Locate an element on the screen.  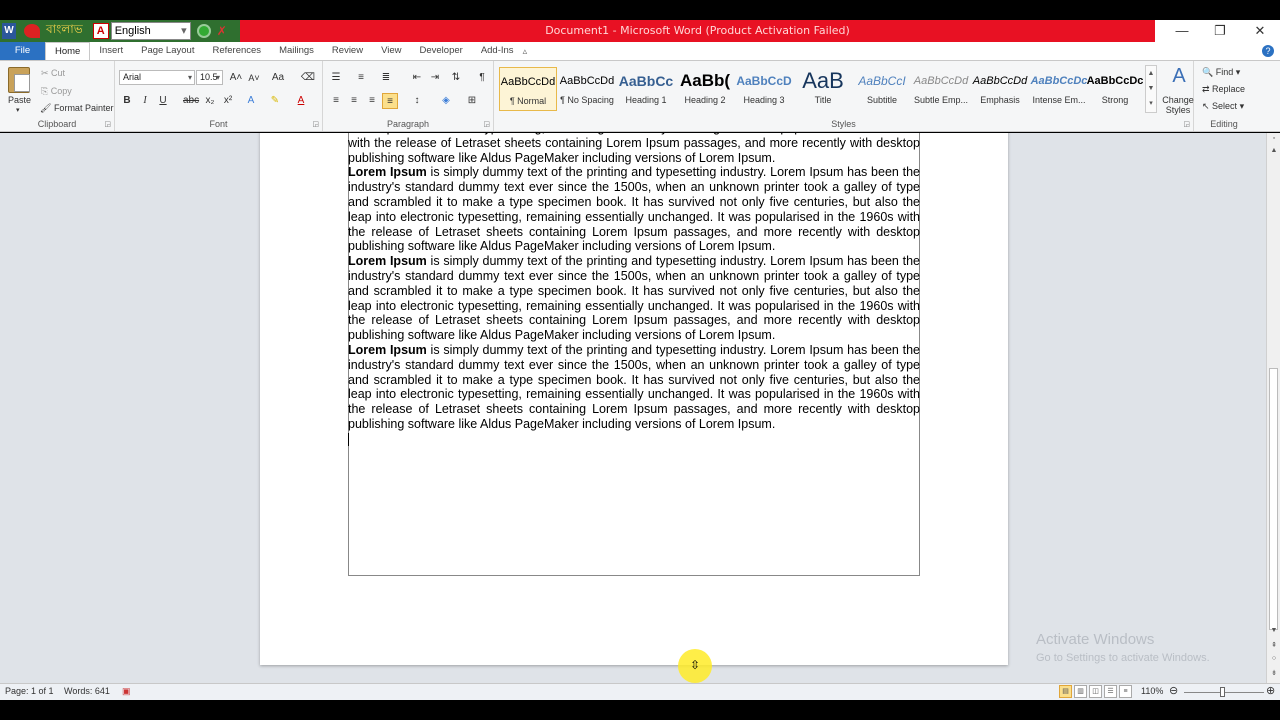
style-heading-3: AaBbCcD Heading 3 is located at coordinates (764, 89).